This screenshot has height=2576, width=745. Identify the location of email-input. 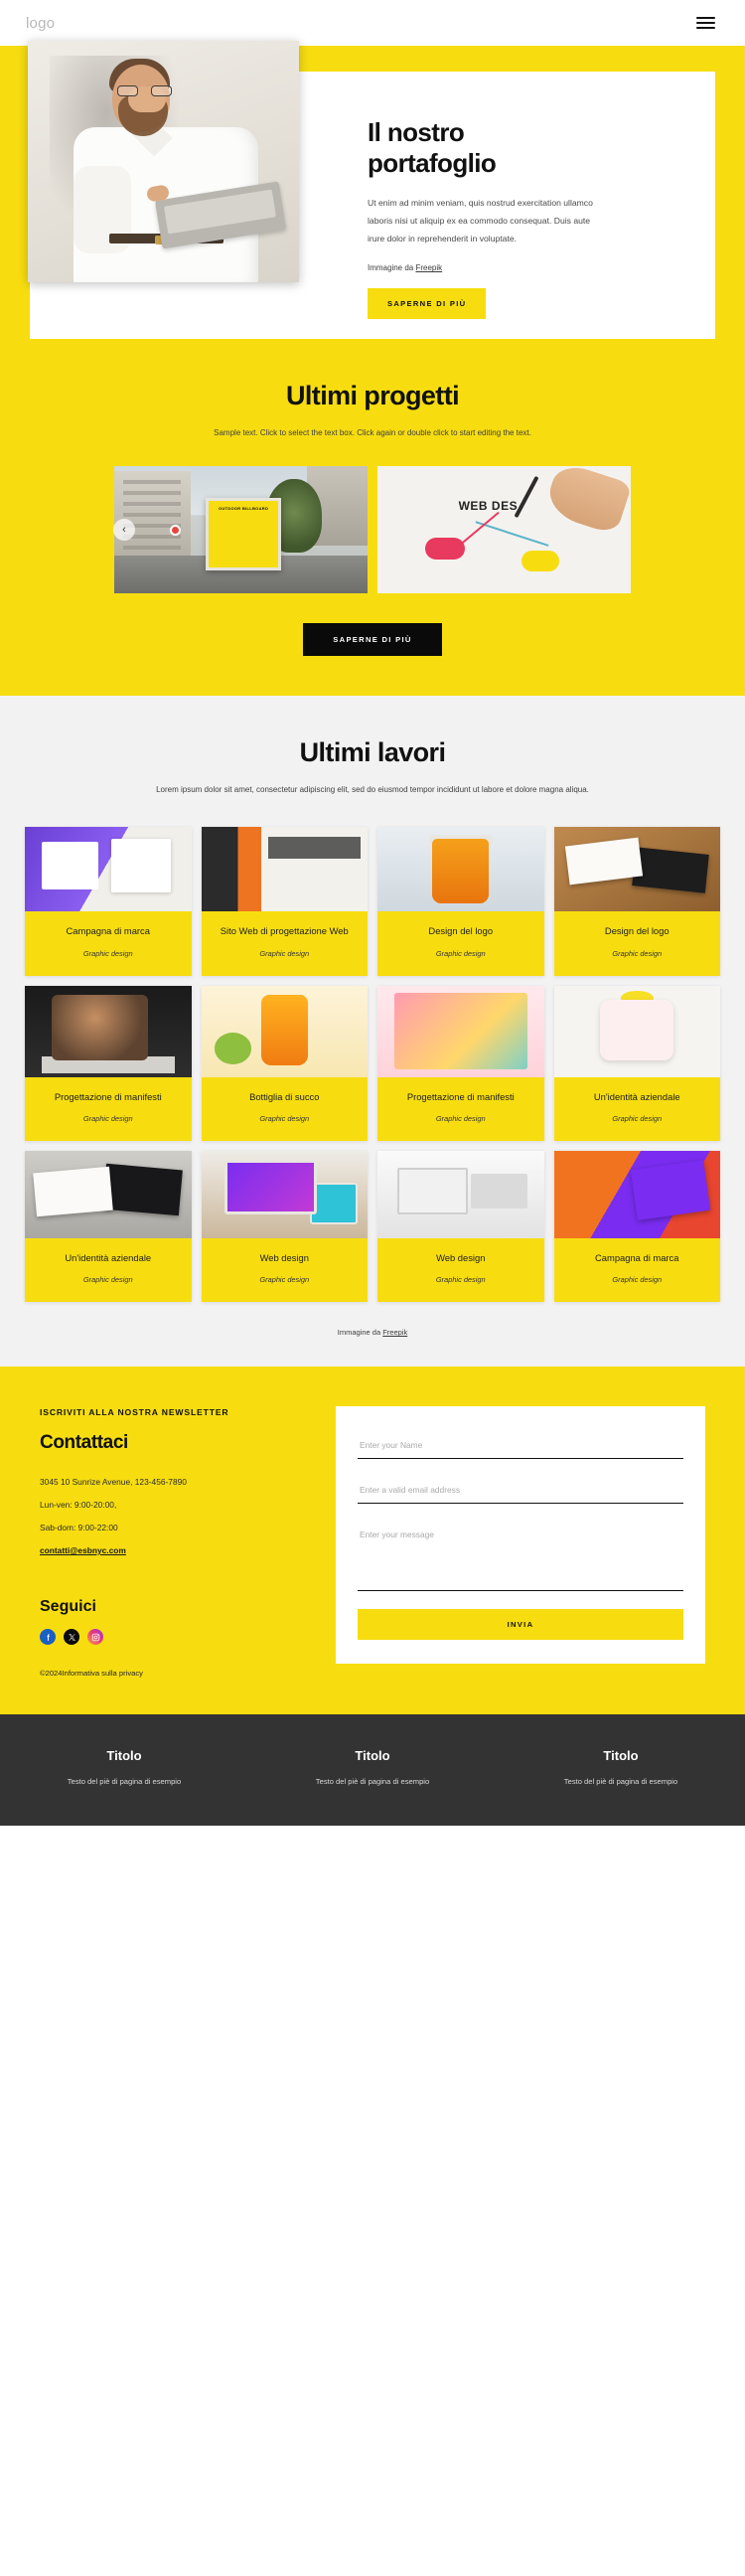
(520, 1492).